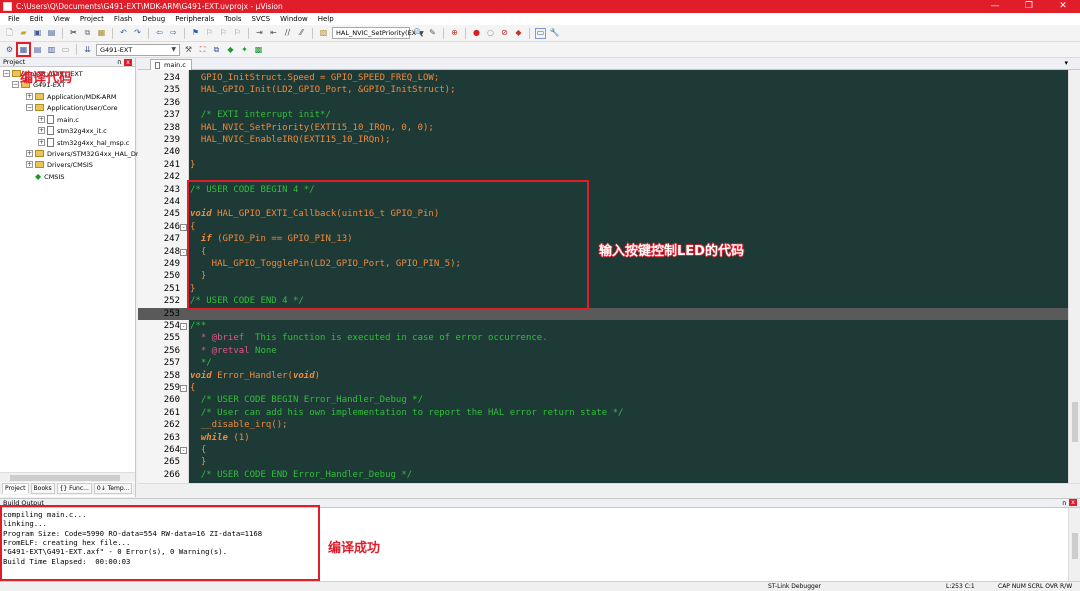  Describe the element at coordinates (15, 488) in the screenshot. I see `tab-project: Project` at that location.